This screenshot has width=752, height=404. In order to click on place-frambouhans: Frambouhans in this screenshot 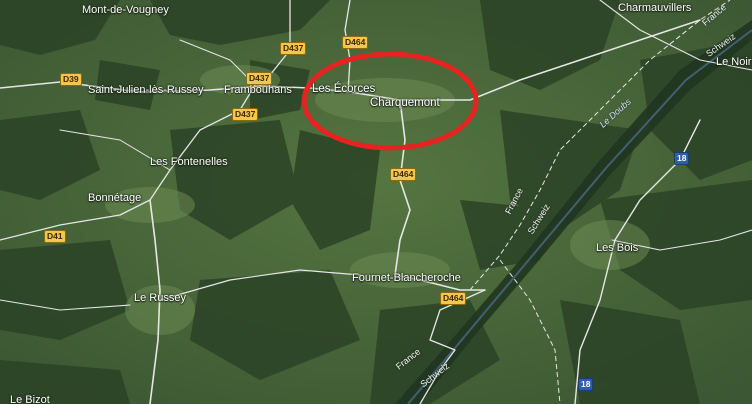, I will do `click(258, 90)`.